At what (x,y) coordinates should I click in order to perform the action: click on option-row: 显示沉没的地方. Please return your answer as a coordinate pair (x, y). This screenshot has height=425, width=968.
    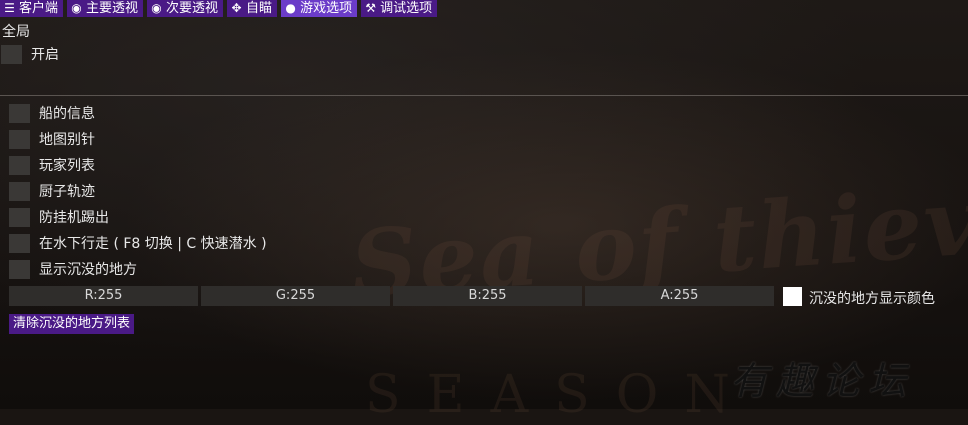
    Looking at the image, I should click on (73, 269).